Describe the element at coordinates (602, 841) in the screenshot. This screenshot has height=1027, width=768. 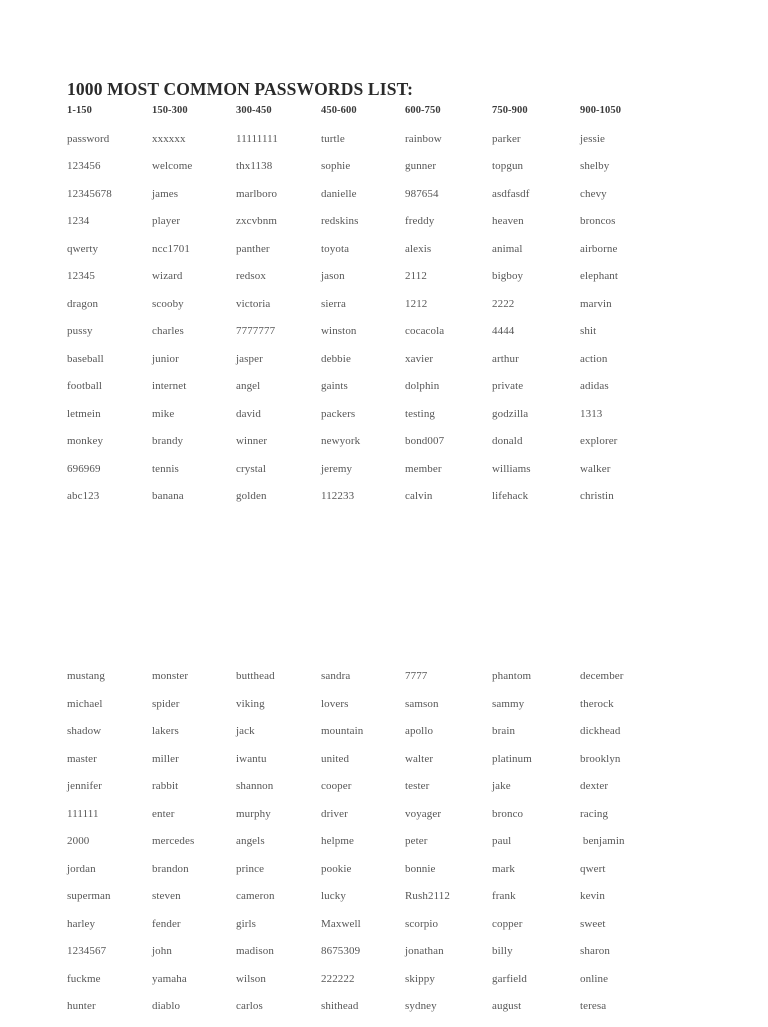
I see `password-cell: benjamin` at that location.